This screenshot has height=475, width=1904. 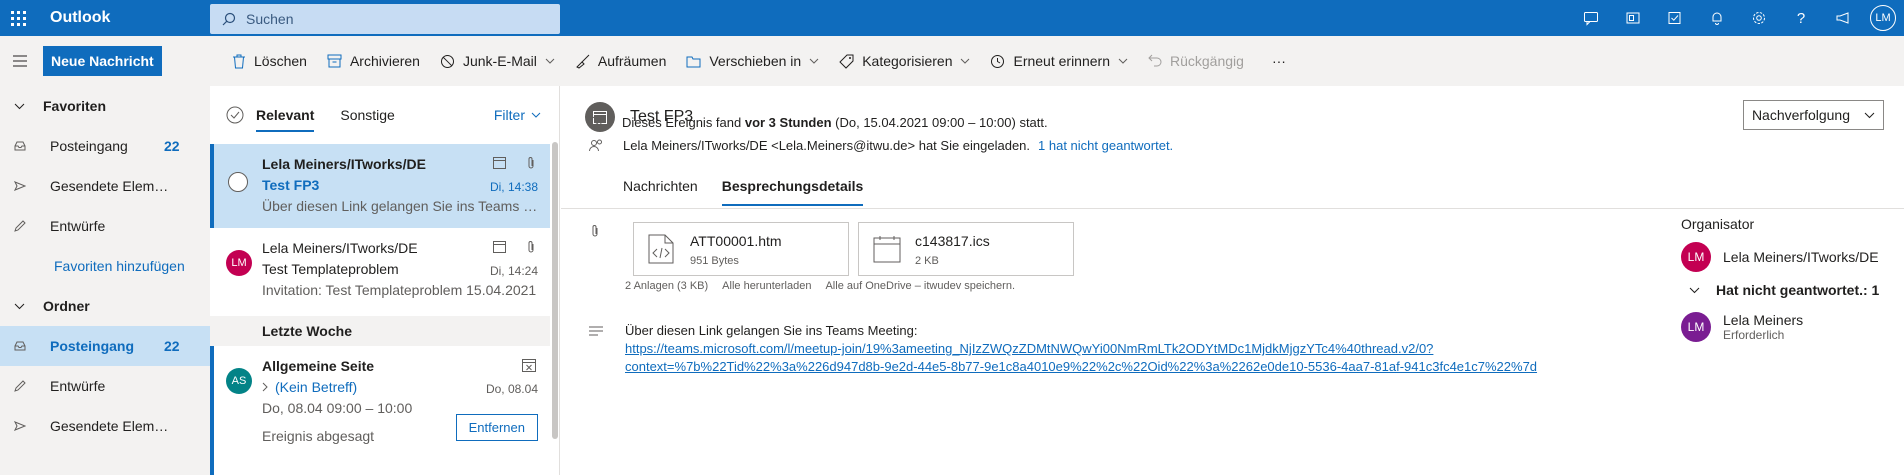 I want to click on follow-up-dropdown: Nachverfolgung, so click(x=1813, y=115).